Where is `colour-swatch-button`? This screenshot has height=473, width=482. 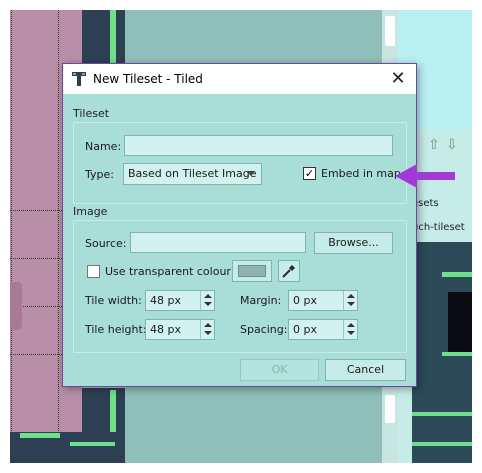
colour-swatch-button is located at coordinates (252, 271).